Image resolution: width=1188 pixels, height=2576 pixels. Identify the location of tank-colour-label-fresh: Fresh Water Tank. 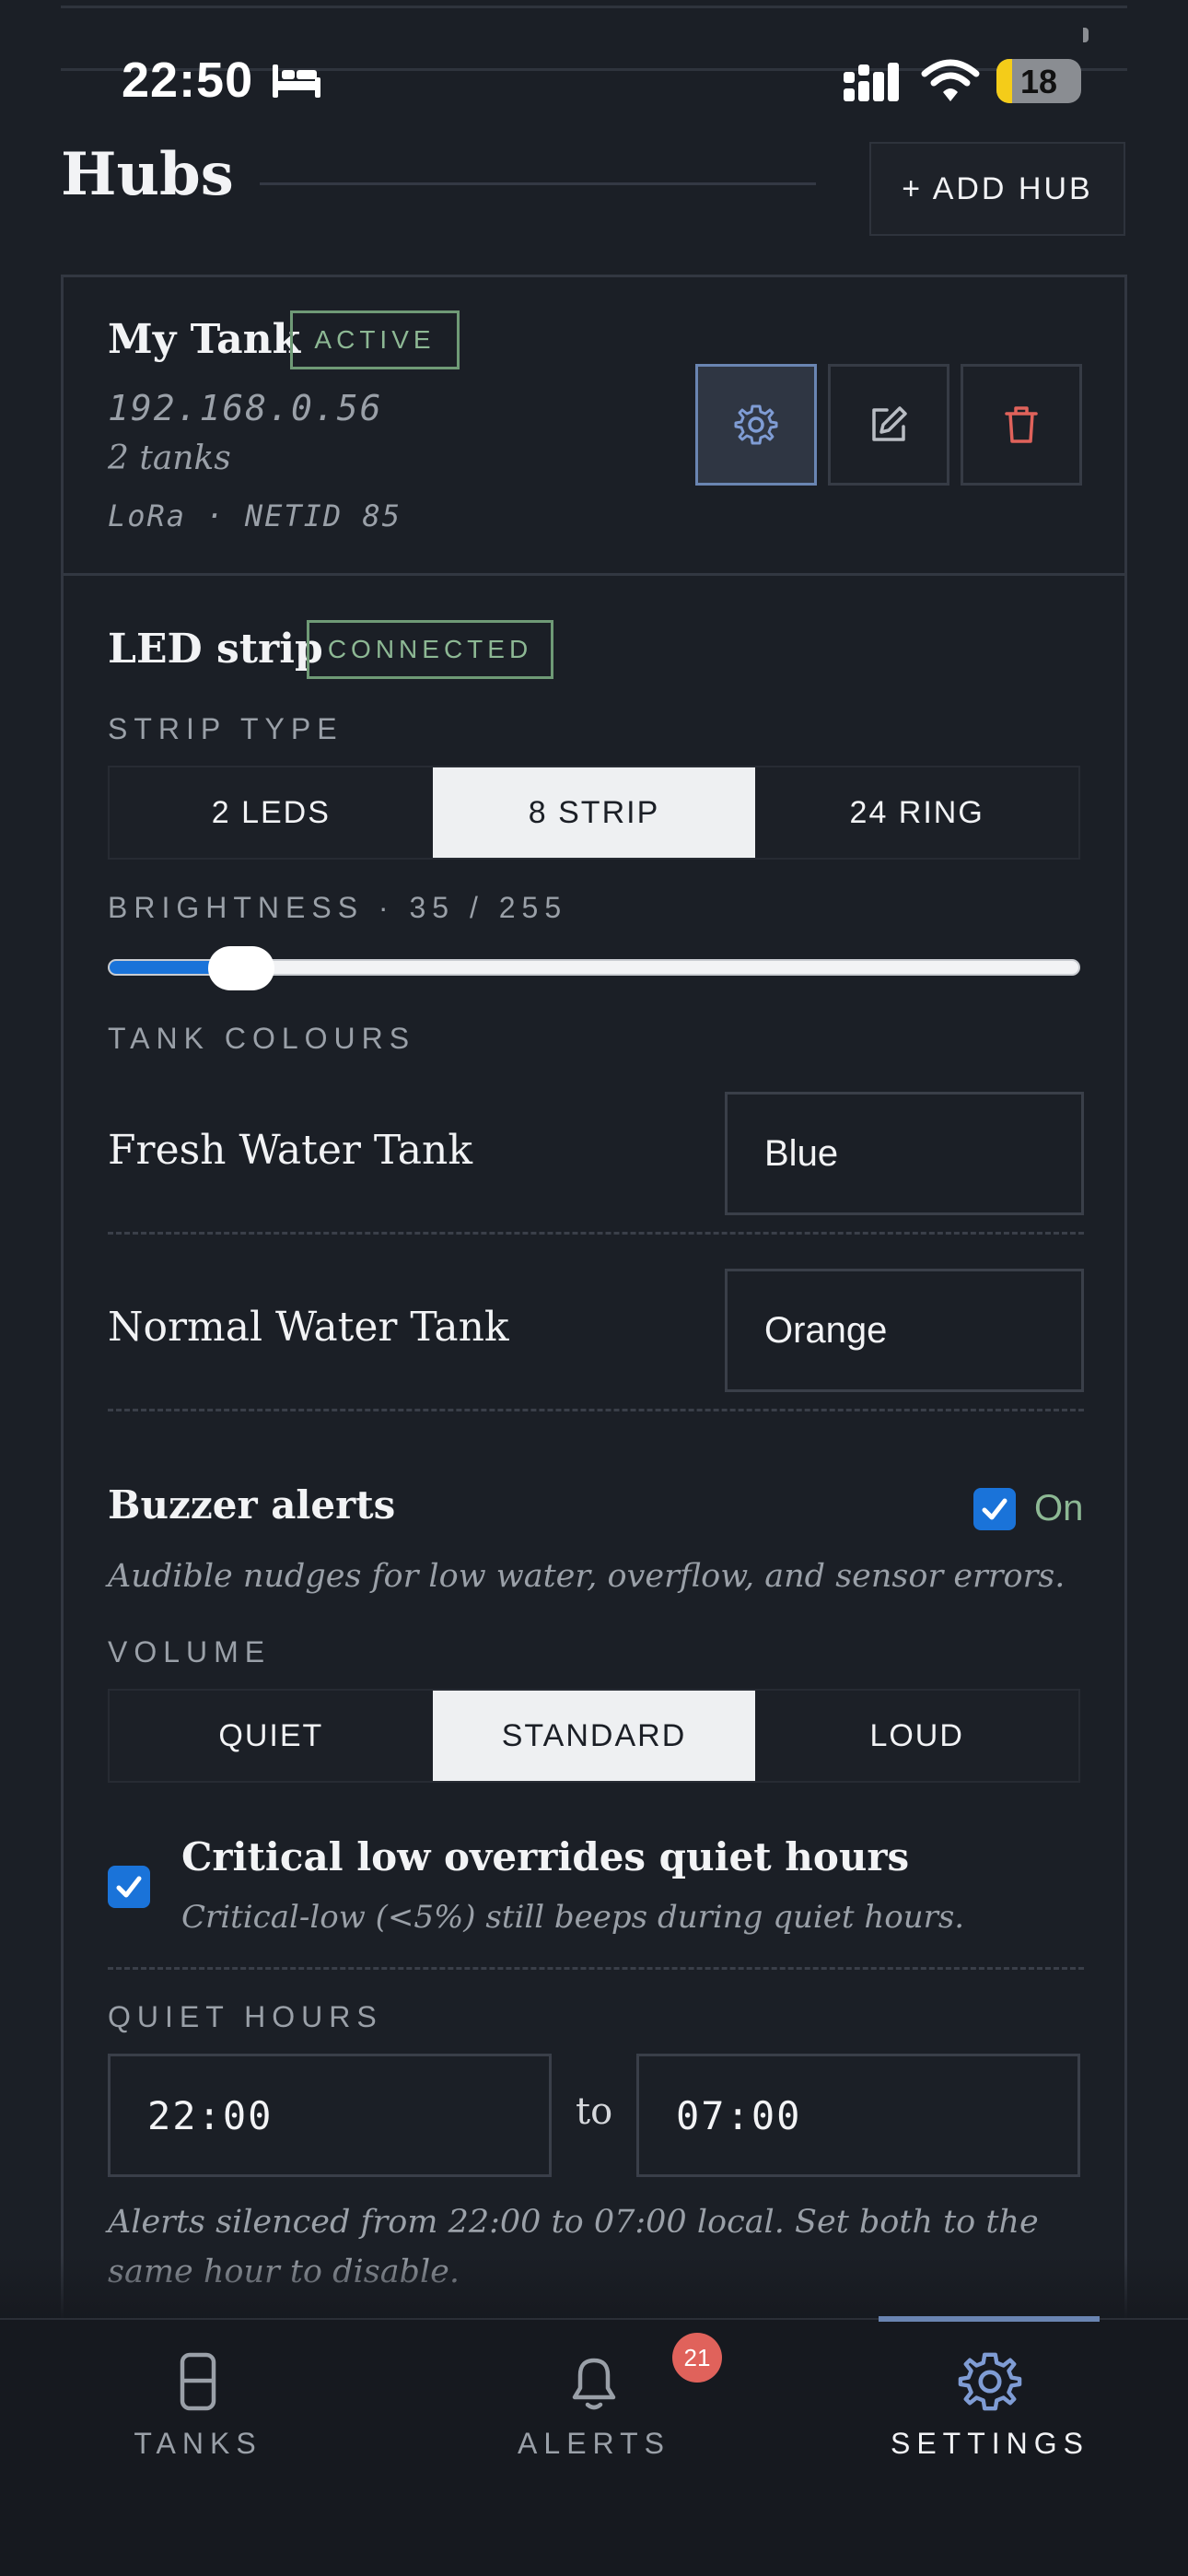
(290, 1150).